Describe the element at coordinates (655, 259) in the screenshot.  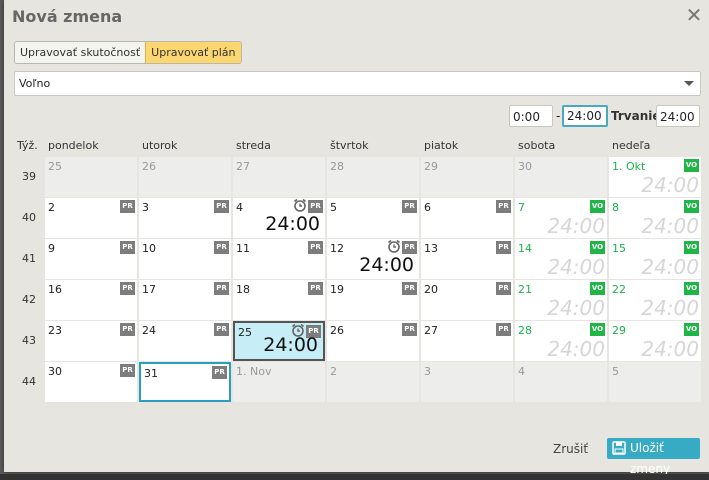
I see `calendar-day-cell: 15 VO 24:00` at that location.